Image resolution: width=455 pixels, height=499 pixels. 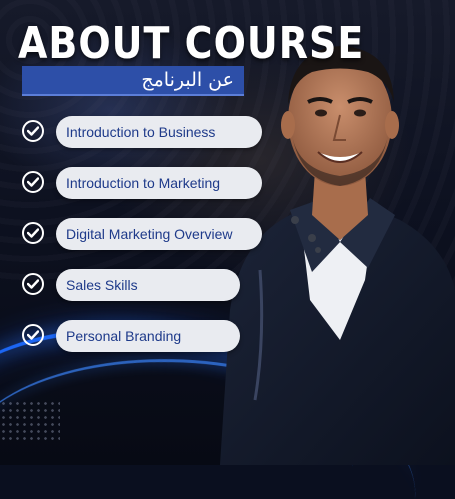 What do you see at coordinates (148, 336) in the screenshot?
I see `topic-label: Personal Branding` at bounding box center [148, 336].